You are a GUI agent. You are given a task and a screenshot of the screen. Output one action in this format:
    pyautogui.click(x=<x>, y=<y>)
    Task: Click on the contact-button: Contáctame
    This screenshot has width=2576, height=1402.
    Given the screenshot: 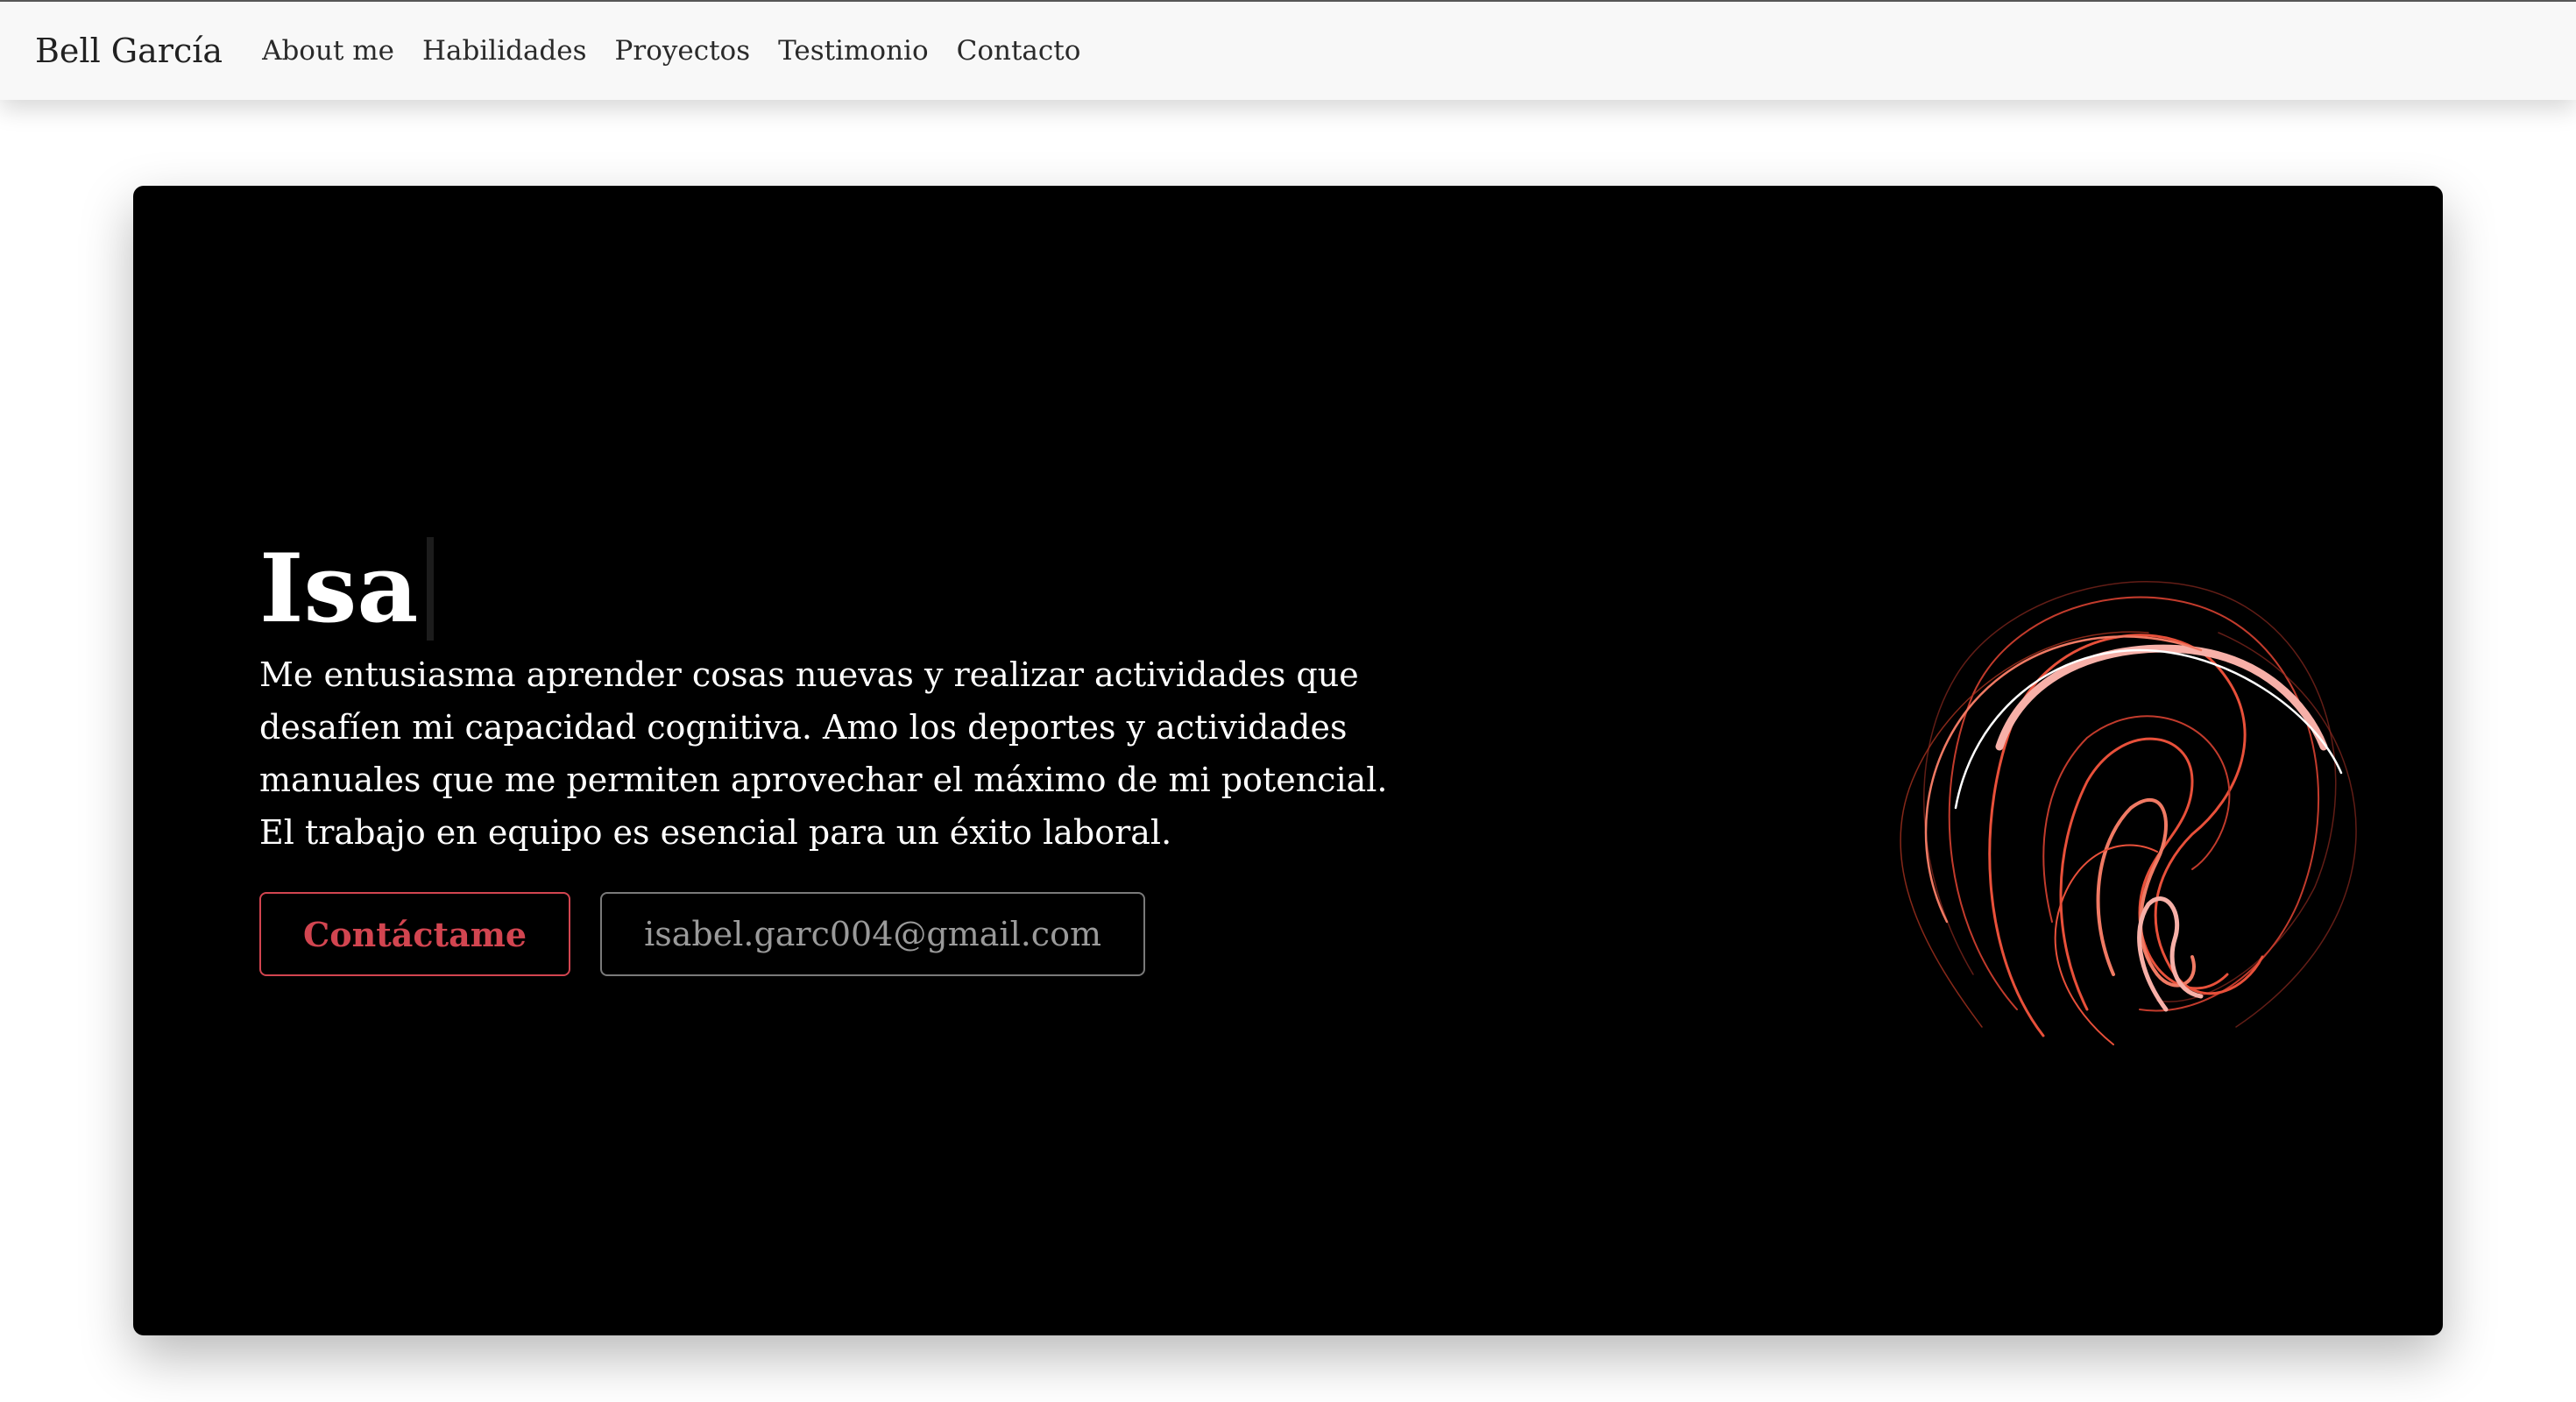 What is the action you would take?
    pyautogui.click(x=415, y=934)
    